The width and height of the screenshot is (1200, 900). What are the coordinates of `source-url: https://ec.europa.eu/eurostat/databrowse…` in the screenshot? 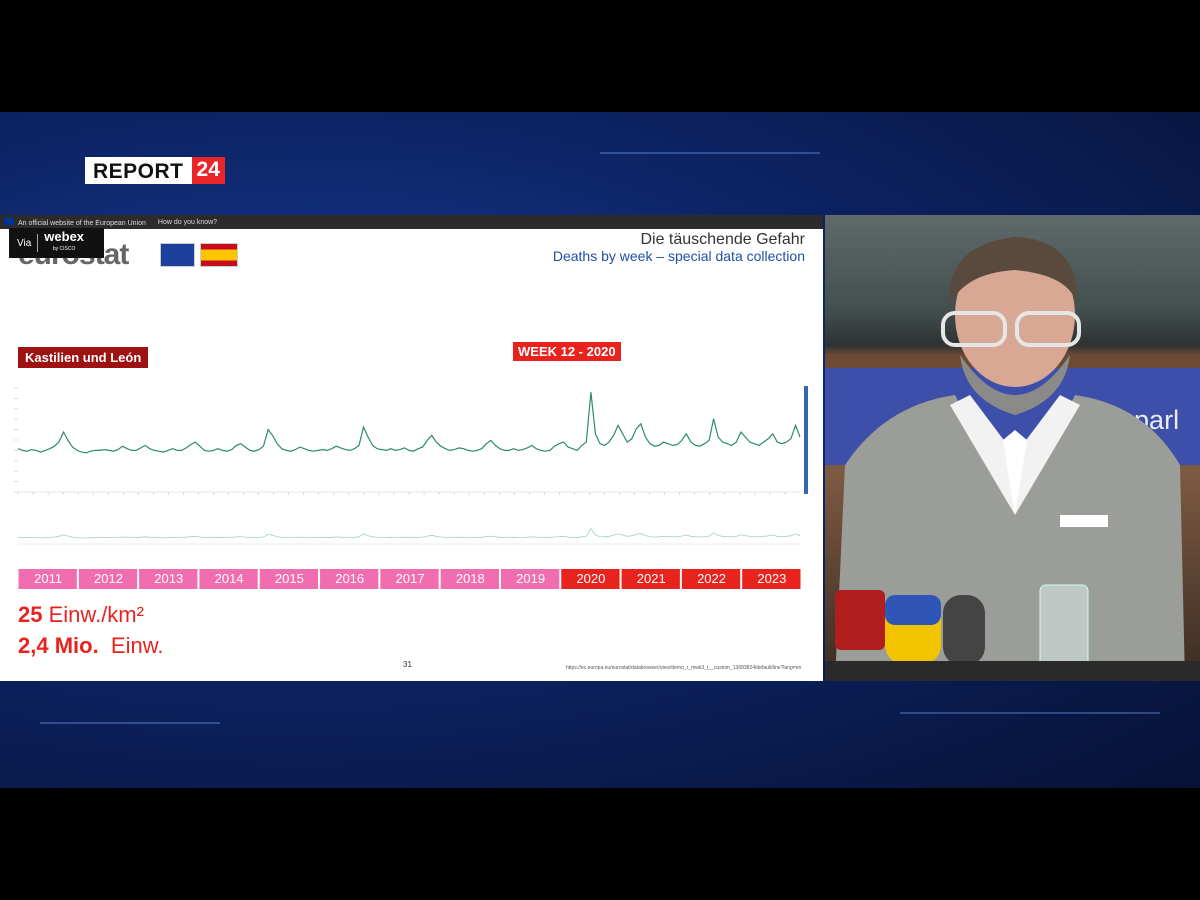 It's located at (684, 668).